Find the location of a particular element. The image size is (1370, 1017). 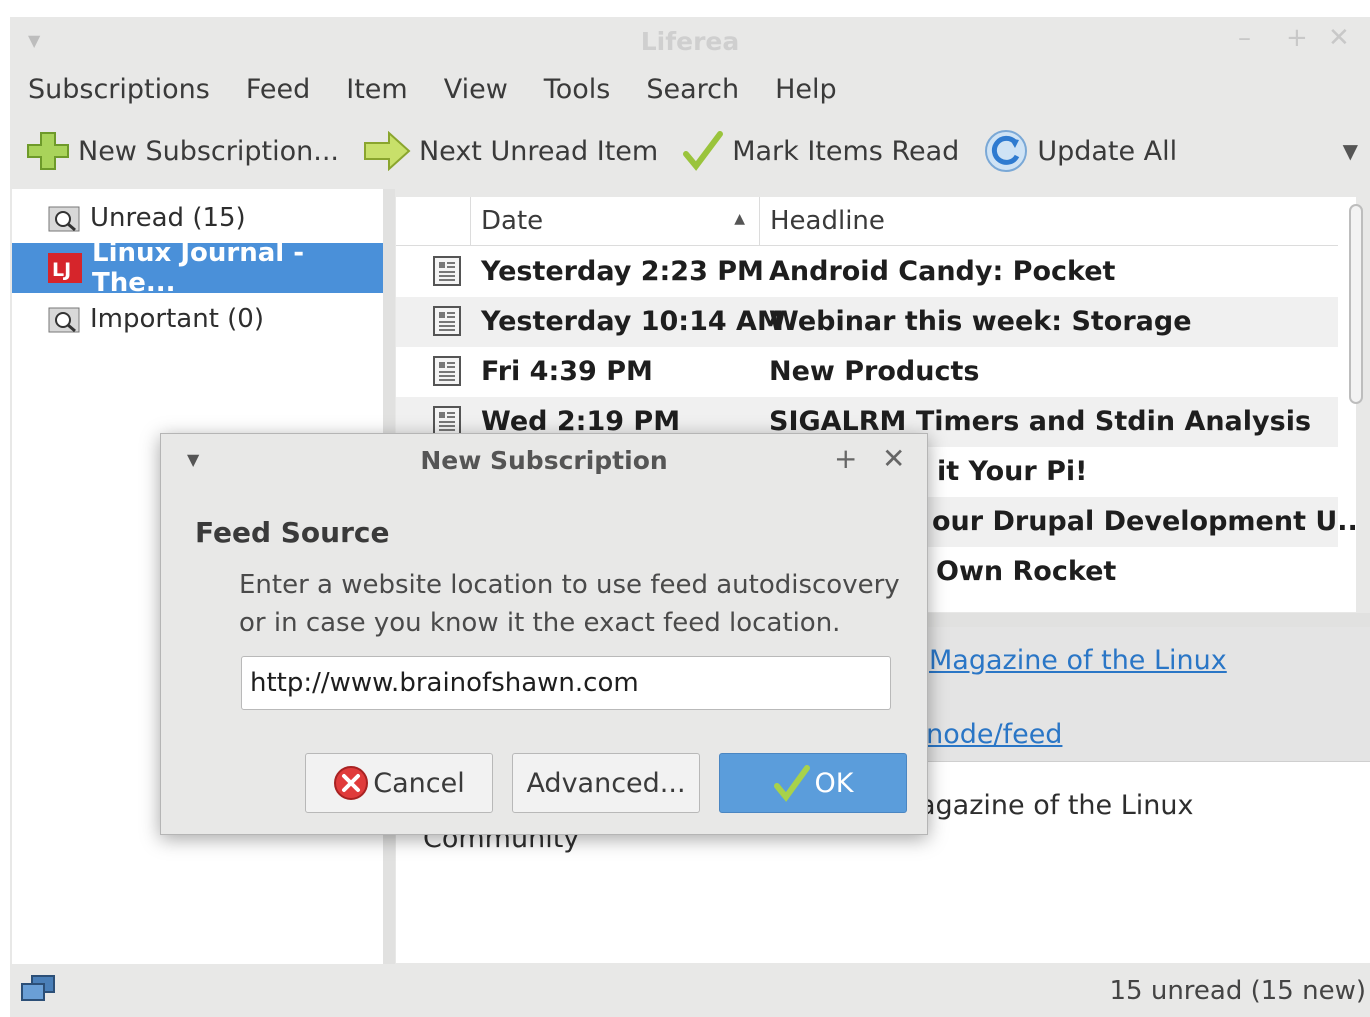

menu-item: Item is located at coordinates (376, 89).